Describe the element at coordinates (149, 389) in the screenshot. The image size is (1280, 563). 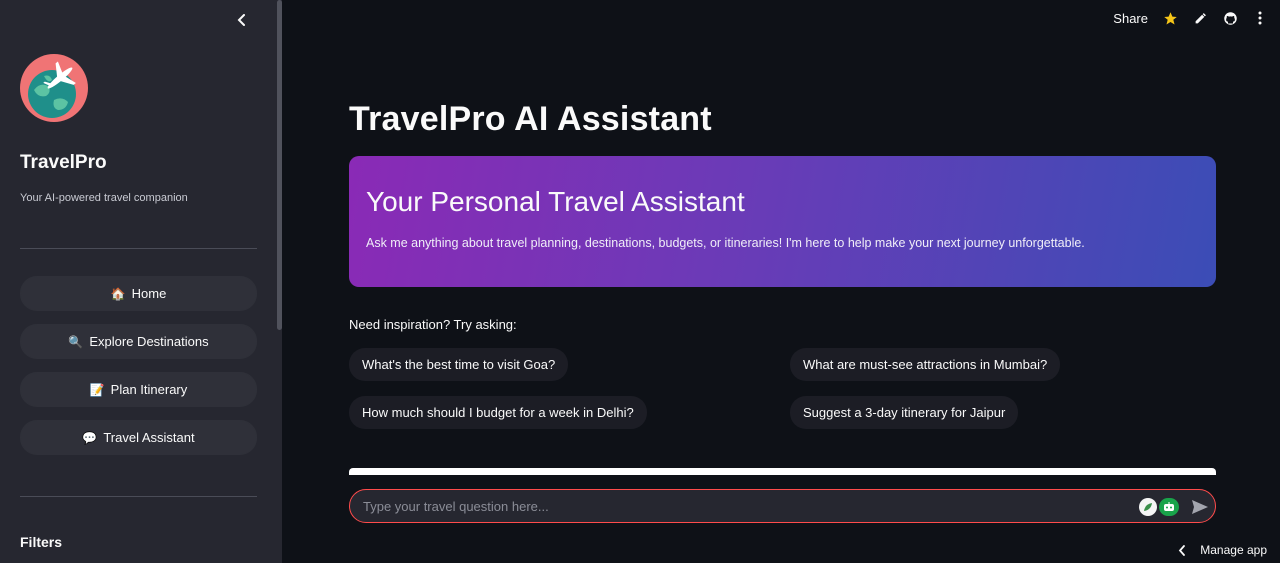
I see `nav-label: Plan Itinerary` at that location.